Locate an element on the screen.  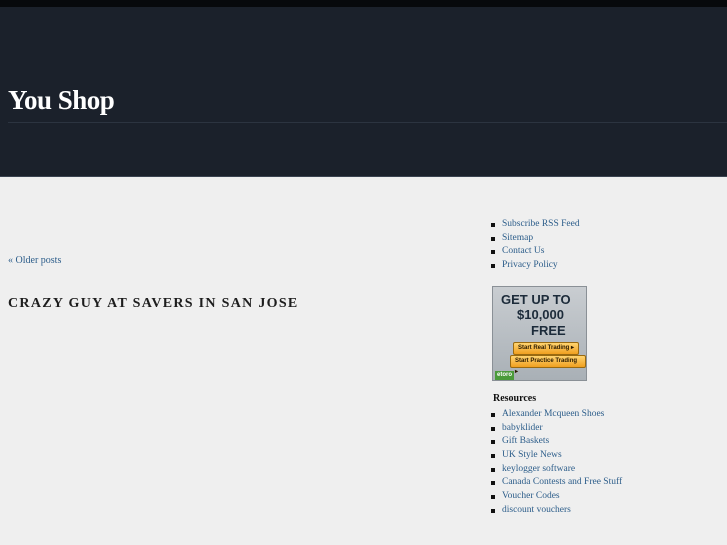
resource-item: keylogger software is located at coordinates (556, 470).